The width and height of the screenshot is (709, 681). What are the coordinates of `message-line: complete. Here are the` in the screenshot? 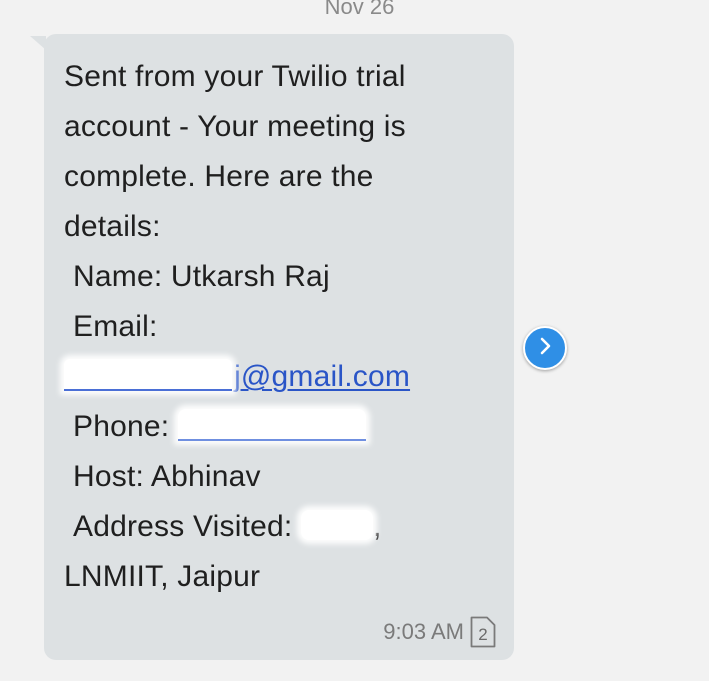 It's located at (219, 176).